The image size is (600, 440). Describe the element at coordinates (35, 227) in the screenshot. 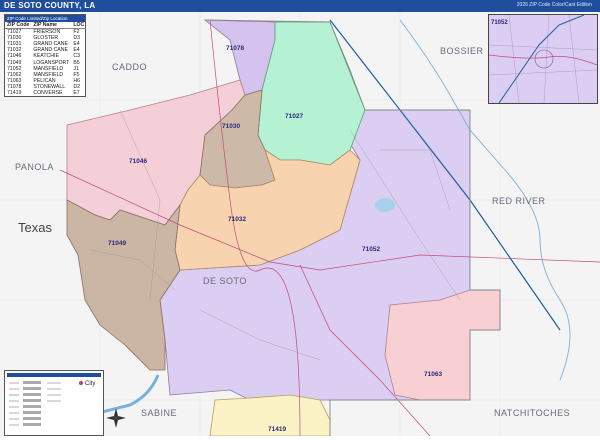

I see `state-label-texas: Texas` at that location.